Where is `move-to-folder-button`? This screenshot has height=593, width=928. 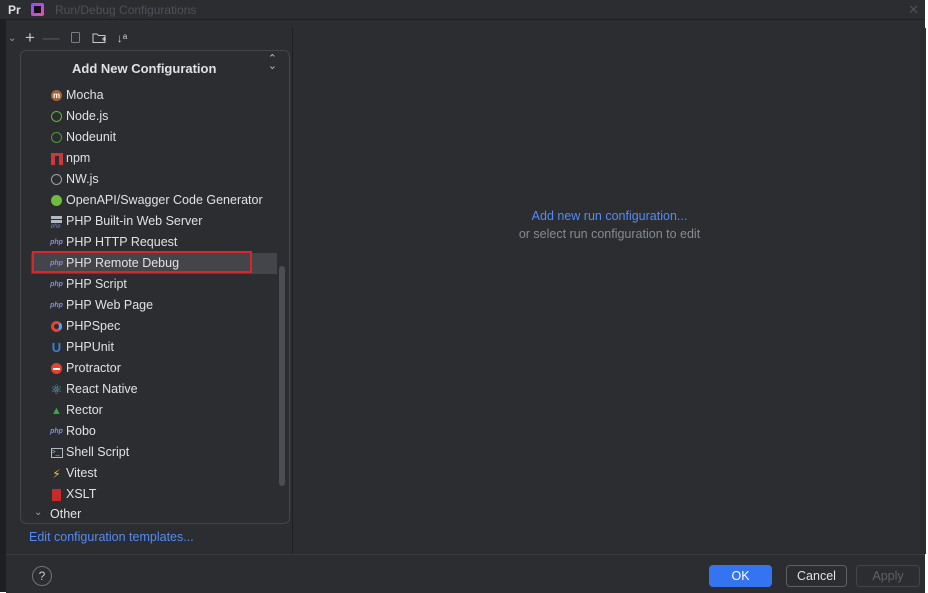 move-to-folder-button is located at coordinates (99, 38).